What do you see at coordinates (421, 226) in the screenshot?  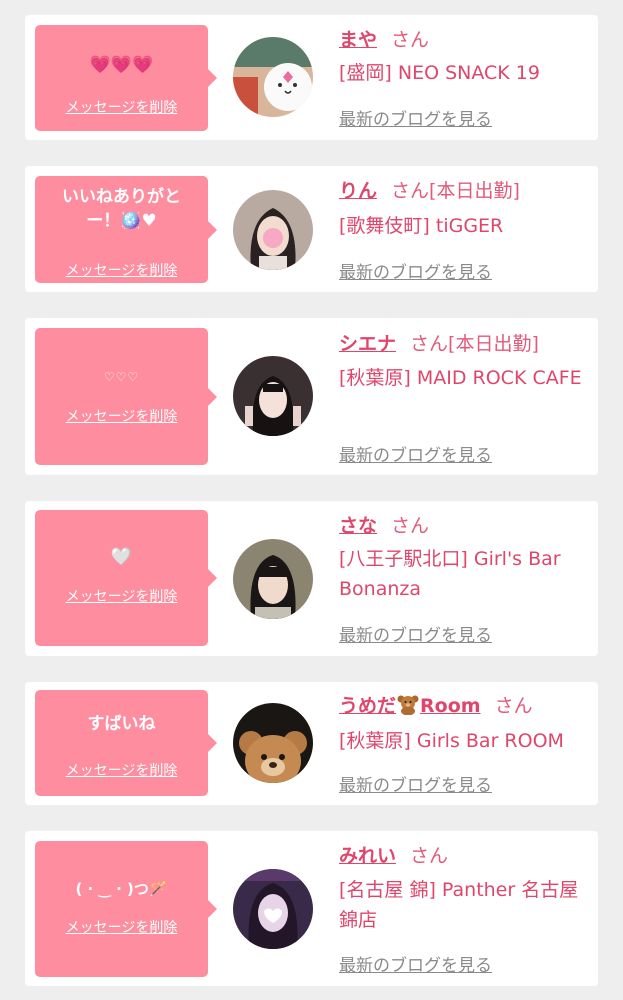 I see `shop-name: [歌舞伎町] tiGGER` at bounding box center [421, 226].